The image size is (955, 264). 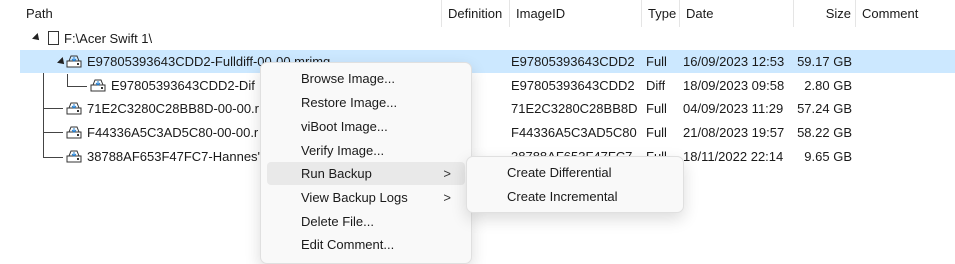 What do you see at coordinates (733, 156) in the screenshot?
I see `backup-date: 18/11/2022 22:14` at bounding box center [733, 156].